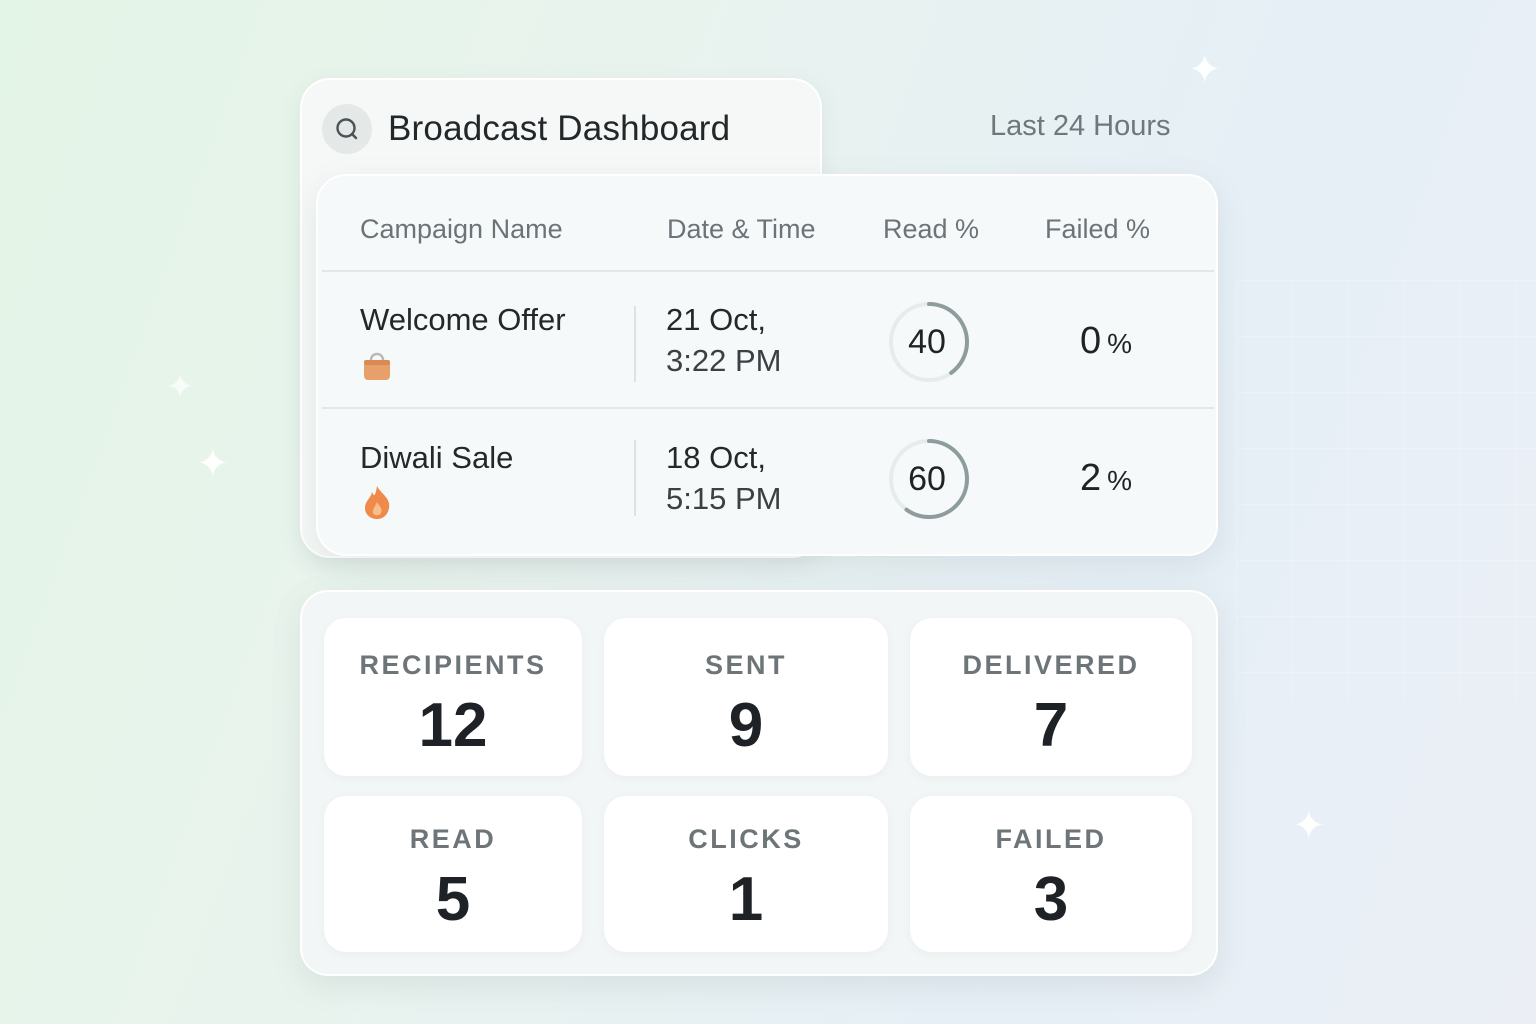 Image resolution: width=1536 pixels, height=1024 pixels. I want to click on failed-number: 0, so click(1091, 341).